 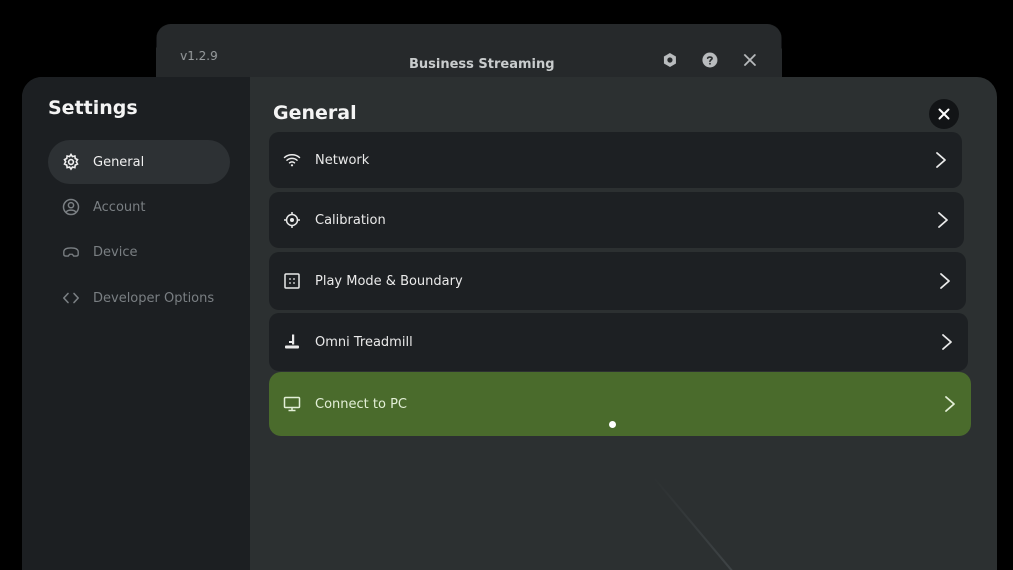 I want to click on sidebar-item-label: General, so click(x=119, y=162).